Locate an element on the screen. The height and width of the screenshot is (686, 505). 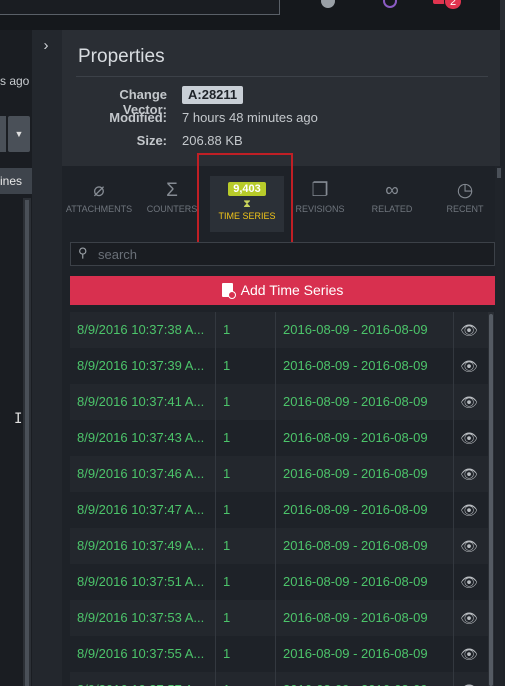
left-collapse-strip is located at coordinates (47, 358).